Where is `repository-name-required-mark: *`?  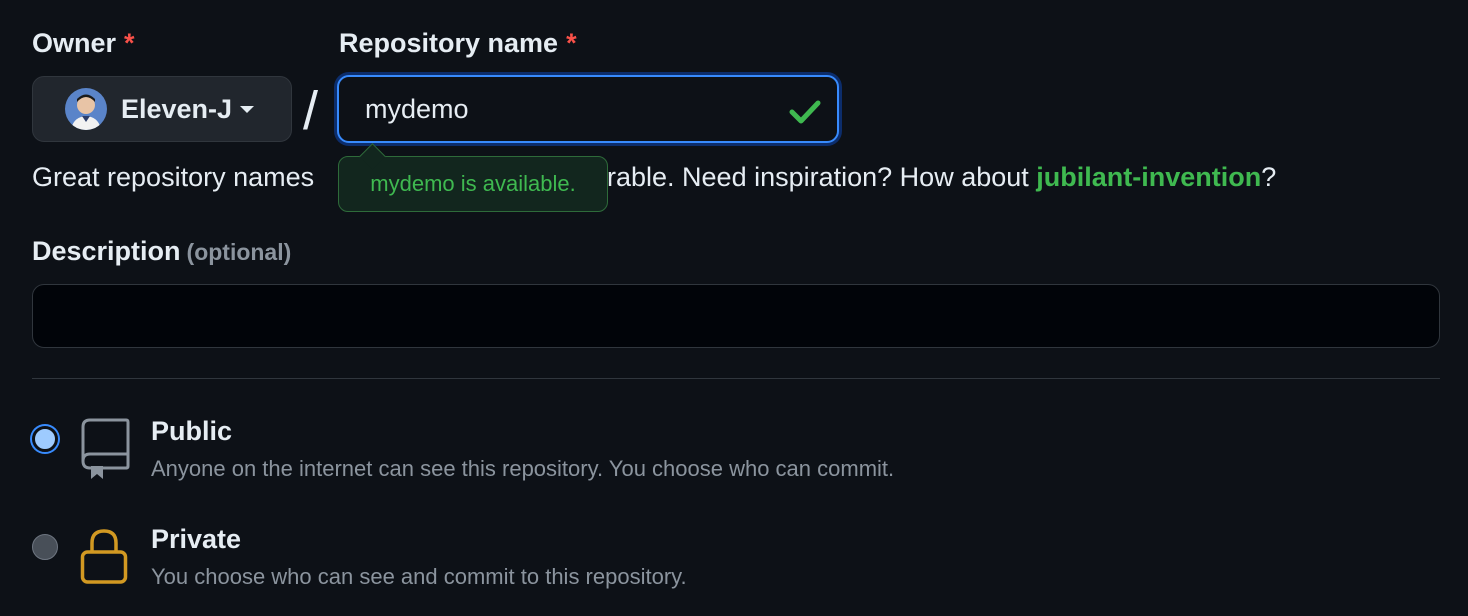
repository-name-required-mark: * is located at coordinates (571, 43).